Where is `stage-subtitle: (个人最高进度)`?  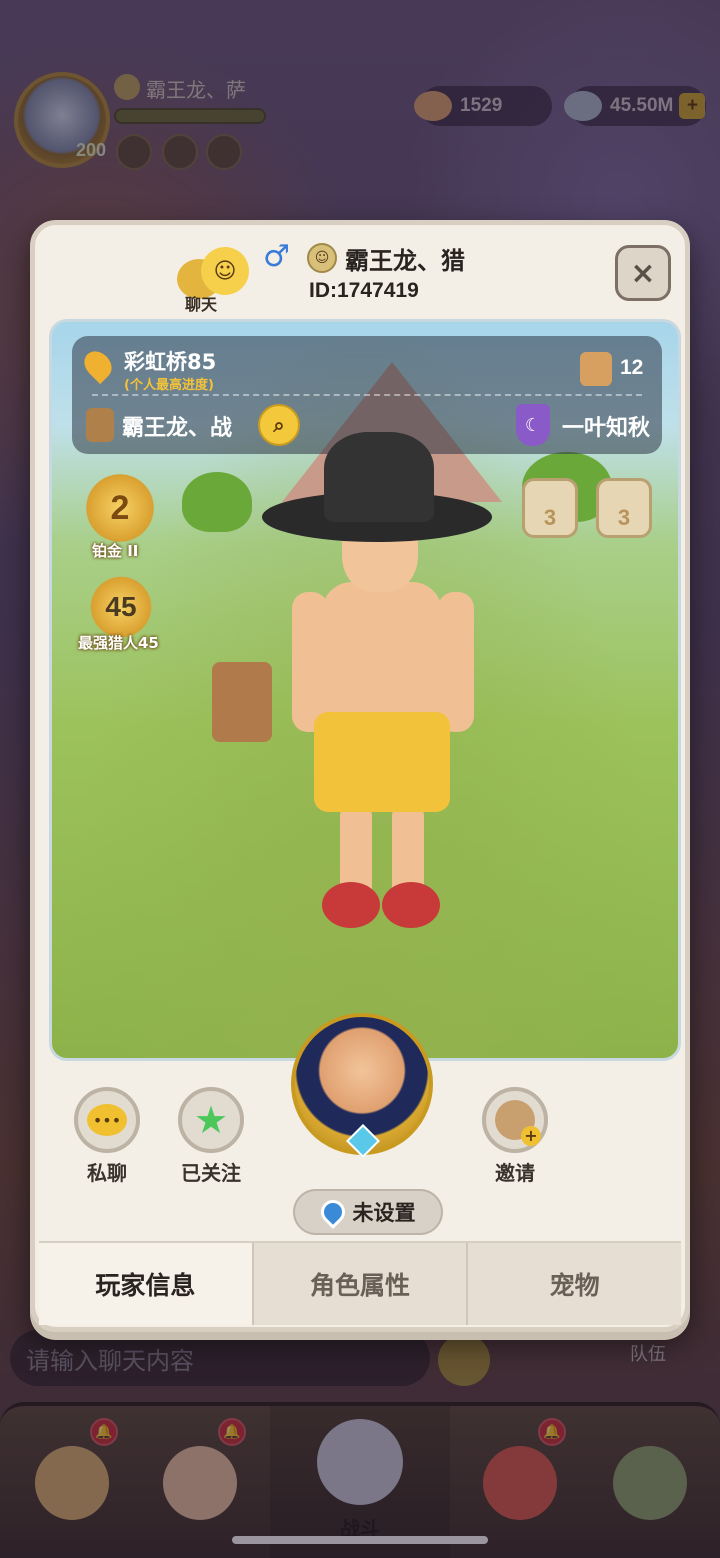
stage-subtitle: (个人最高进度) is located at coordinates (169, 385).